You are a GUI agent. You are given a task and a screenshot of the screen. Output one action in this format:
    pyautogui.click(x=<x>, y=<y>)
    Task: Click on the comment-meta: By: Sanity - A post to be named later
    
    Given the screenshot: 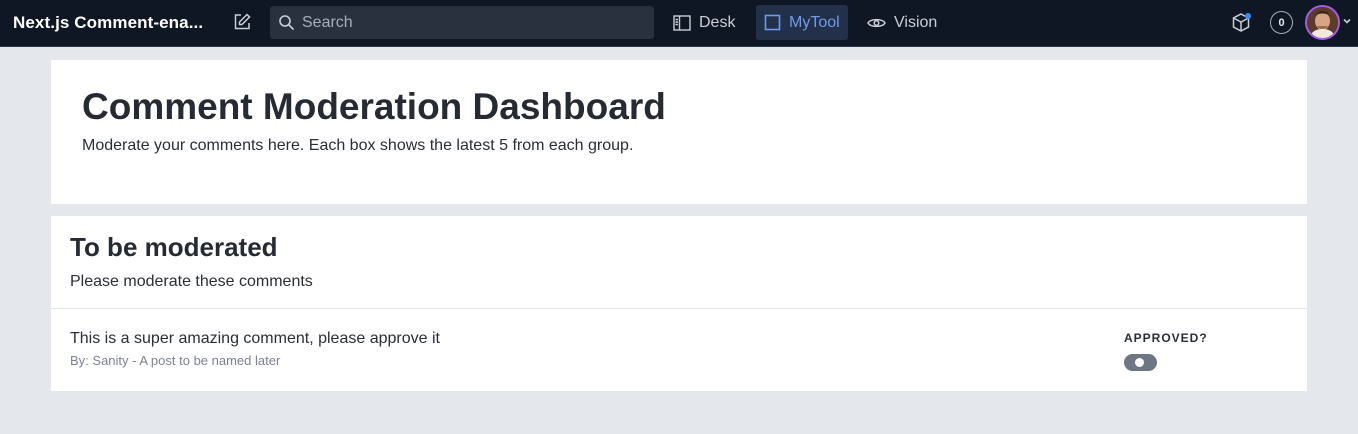 What is the action you would take?
    pyautogui.click(x=175, y=360)
    